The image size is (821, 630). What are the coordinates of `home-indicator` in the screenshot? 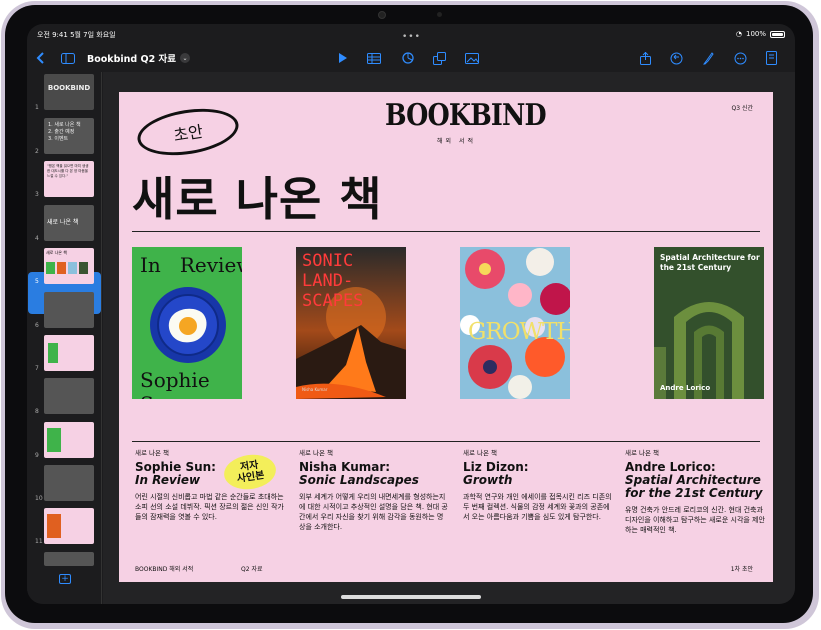 It's located at (411, 597).